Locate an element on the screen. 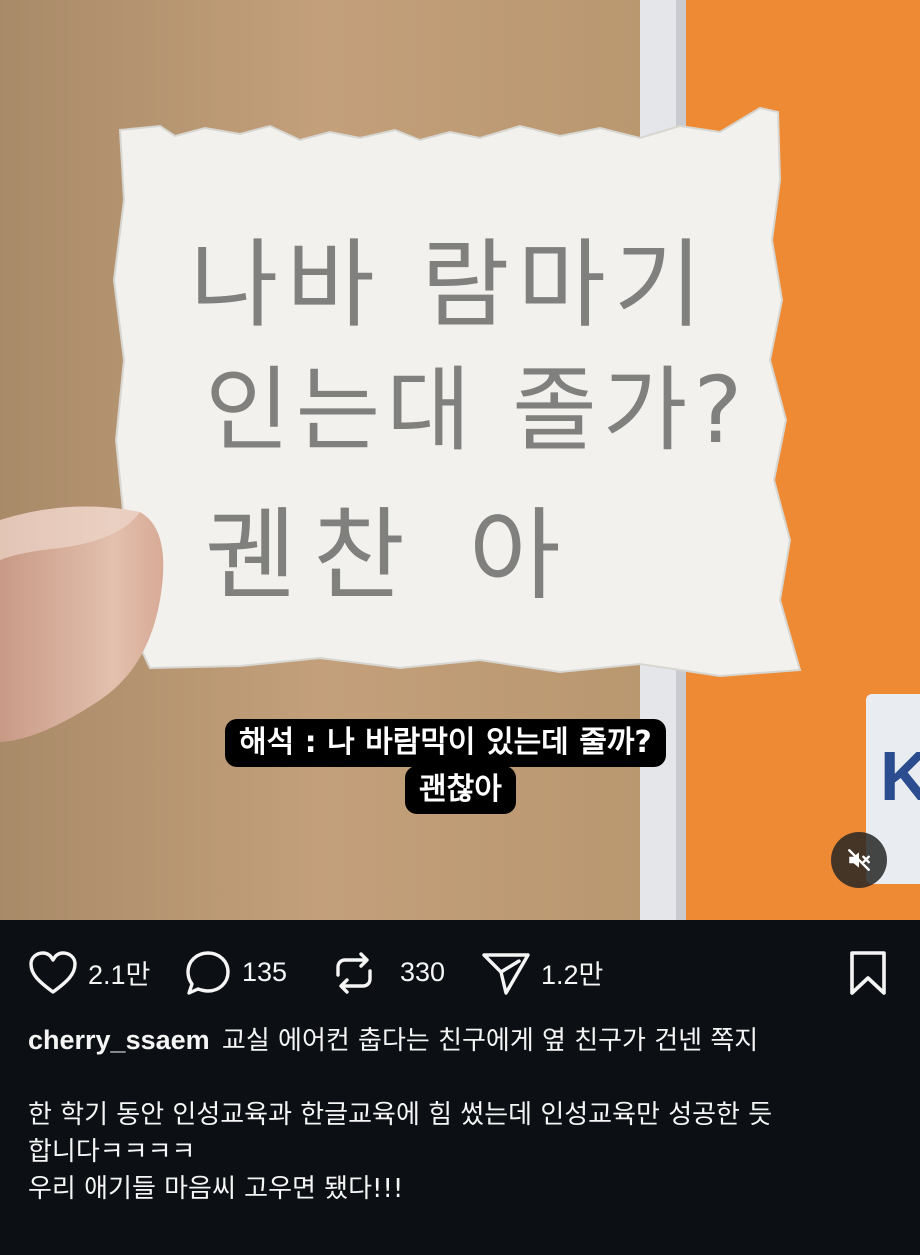 The image size is (920, 1255). like-count: 2.1만 is located at coordinates (119, 975).